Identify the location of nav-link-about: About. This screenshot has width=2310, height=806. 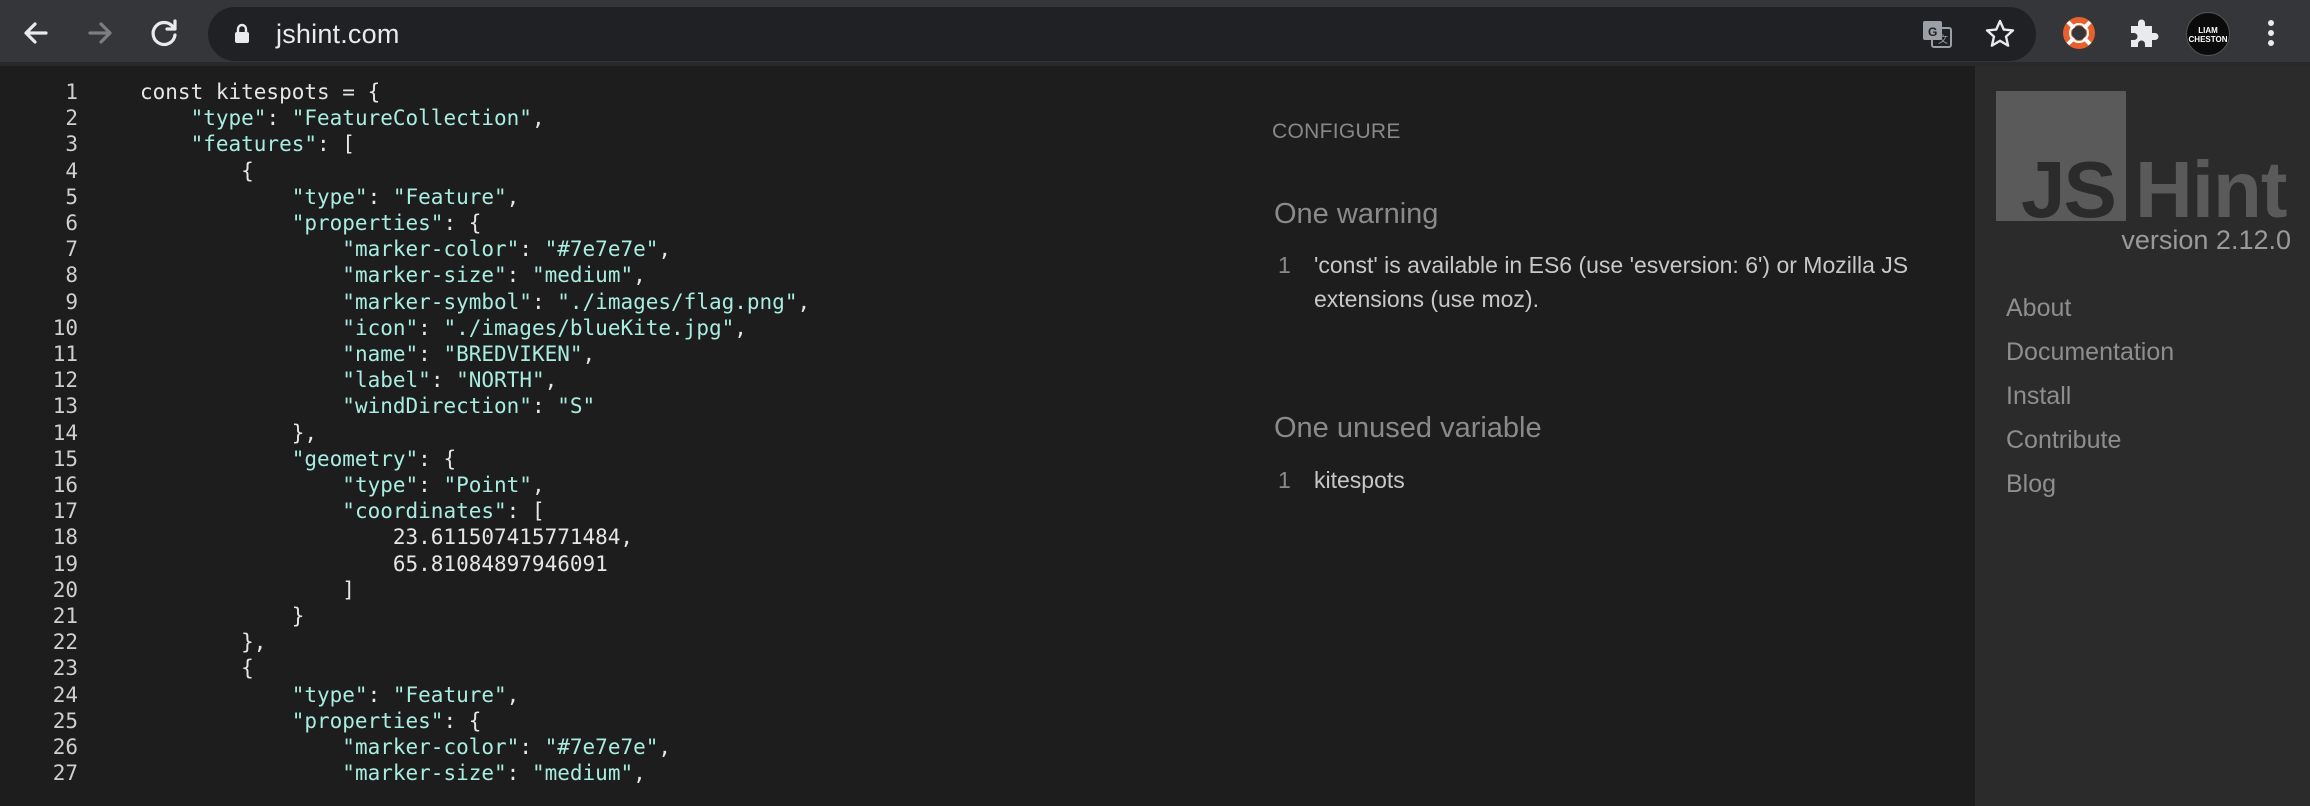
(2038, 308).